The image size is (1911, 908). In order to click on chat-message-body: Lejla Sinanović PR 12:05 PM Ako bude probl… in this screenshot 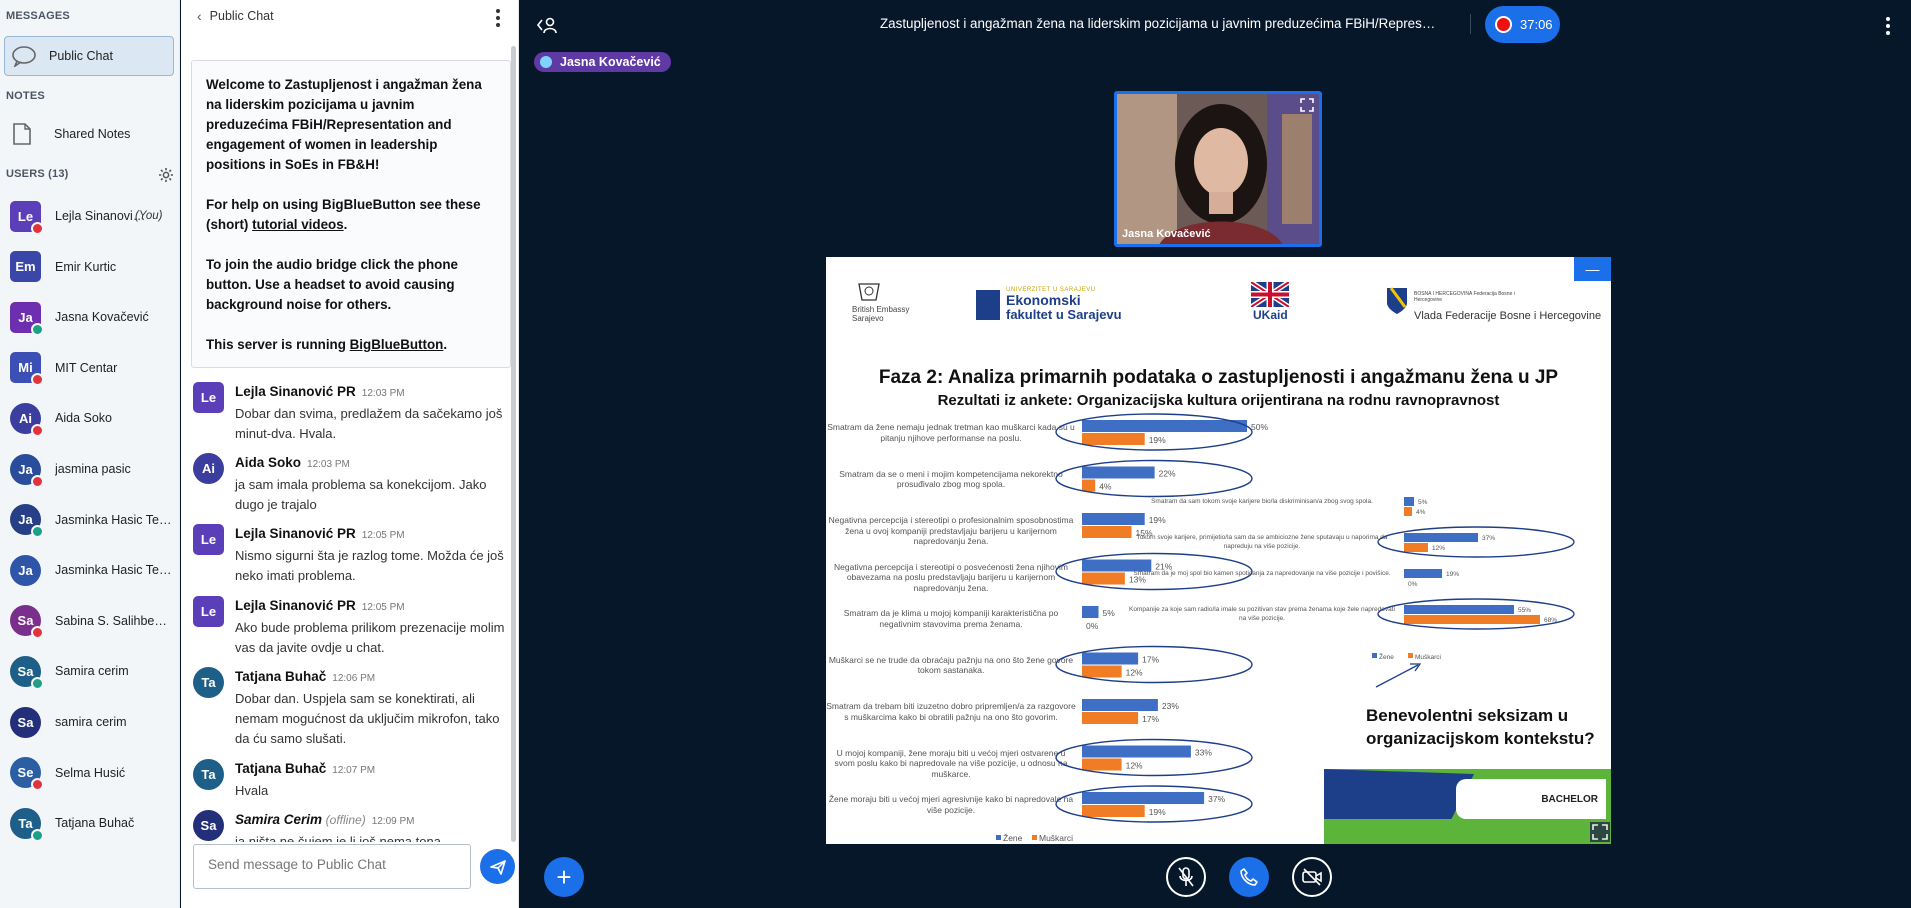, I will do `click(370, 627)`.